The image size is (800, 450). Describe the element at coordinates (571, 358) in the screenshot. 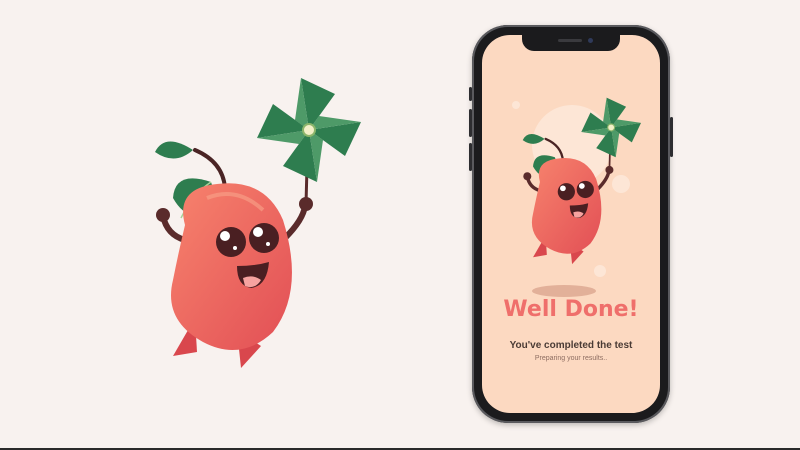

I see `status-text: Preparing your results..` at that location.